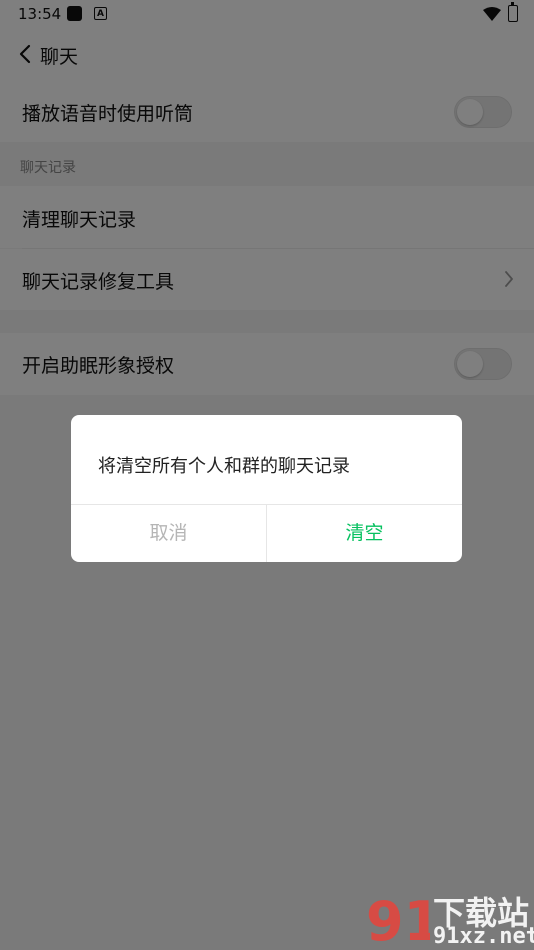  Describe the element at coordinates (483, 936) in the screenshot. I see `watermark-url: 91xz.net` at that location.